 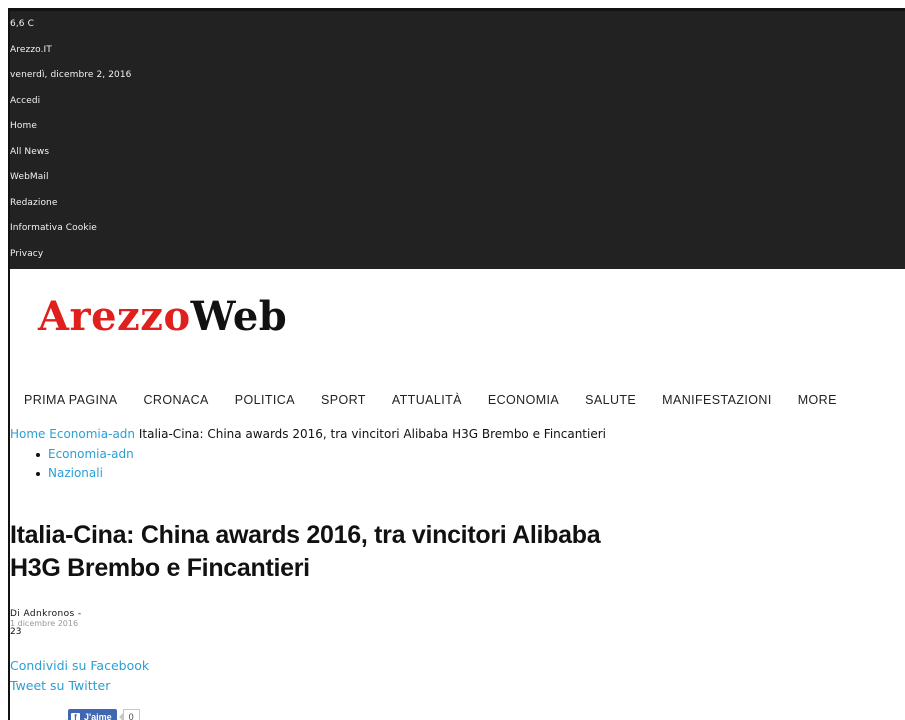 What do you see at coordinates (27, 434) in the screenshot?
I see `breadcrumb-home: Home` at bounding box center [27, 434].